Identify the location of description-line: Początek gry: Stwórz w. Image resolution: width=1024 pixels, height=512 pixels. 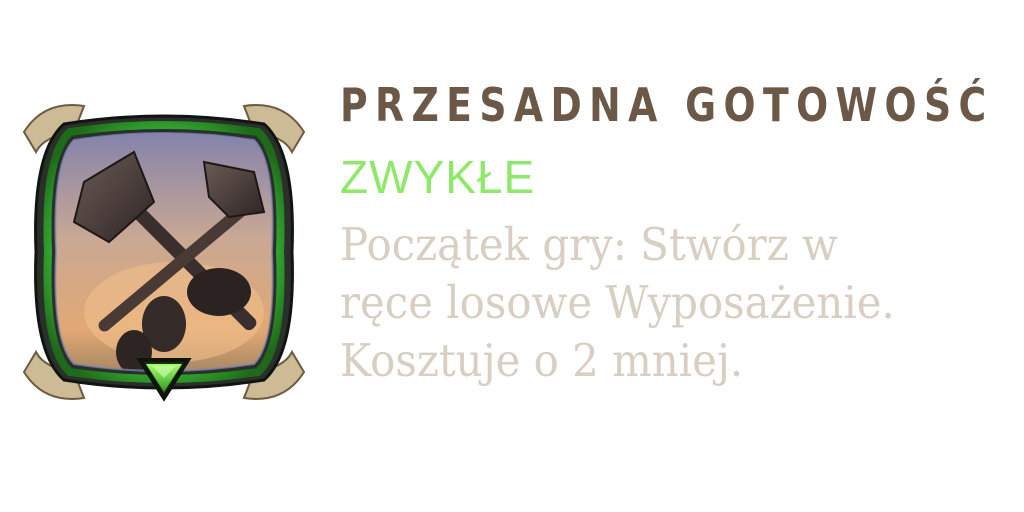
(589, 244).